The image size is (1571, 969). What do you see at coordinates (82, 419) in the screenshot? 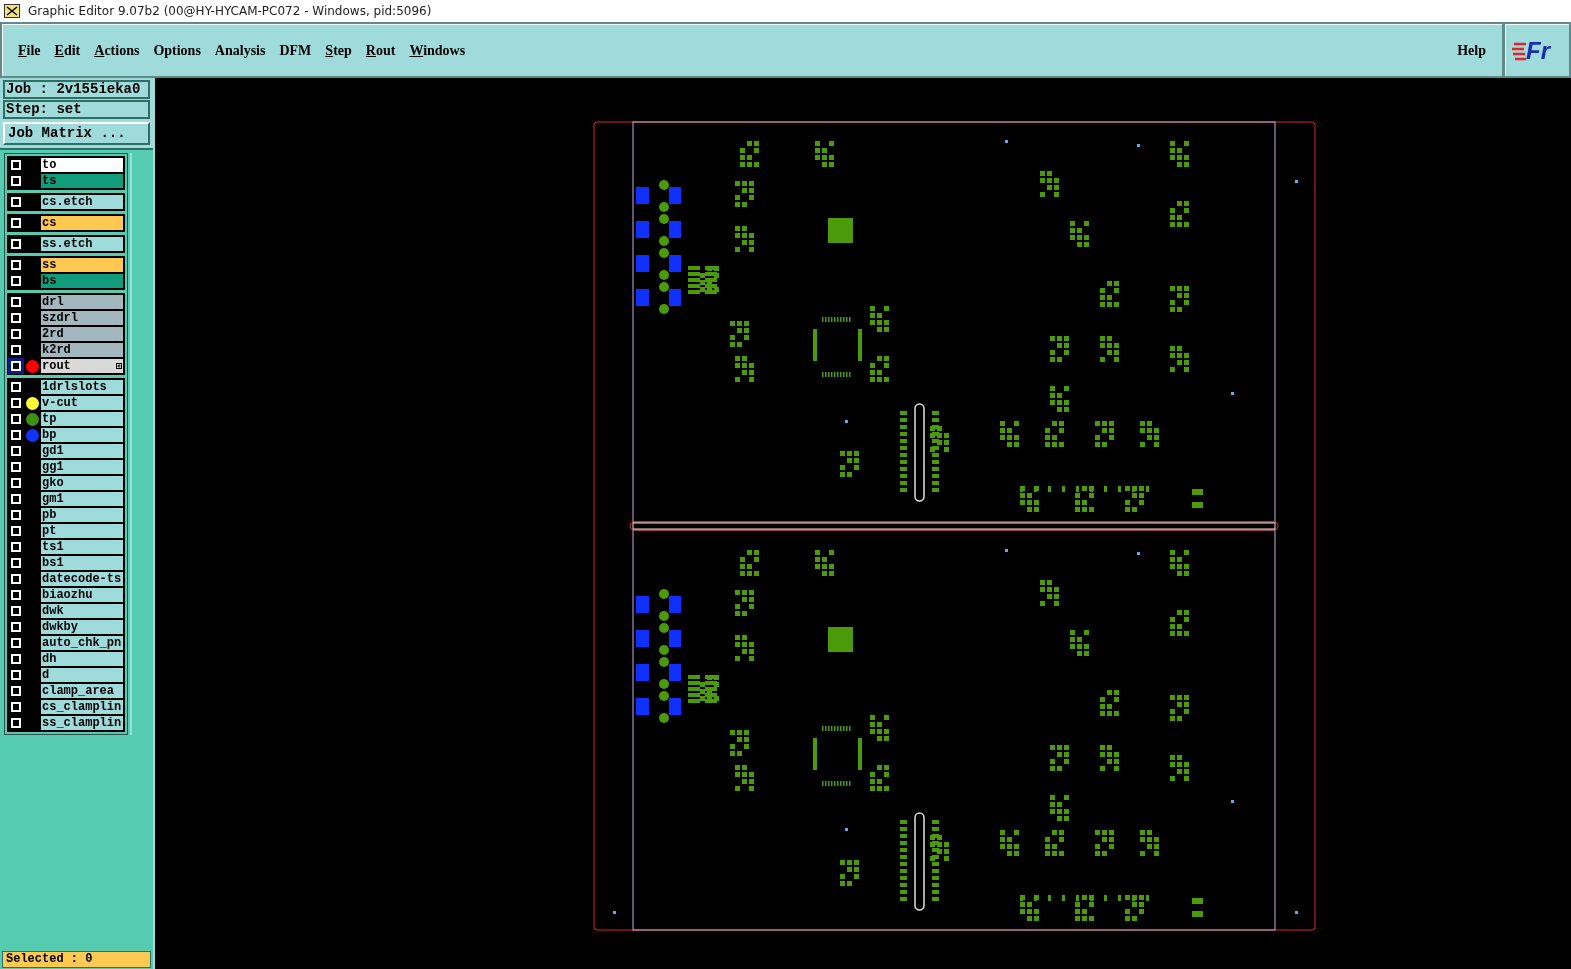
I see `layer-name: tp` at bounding box center [82, 419].